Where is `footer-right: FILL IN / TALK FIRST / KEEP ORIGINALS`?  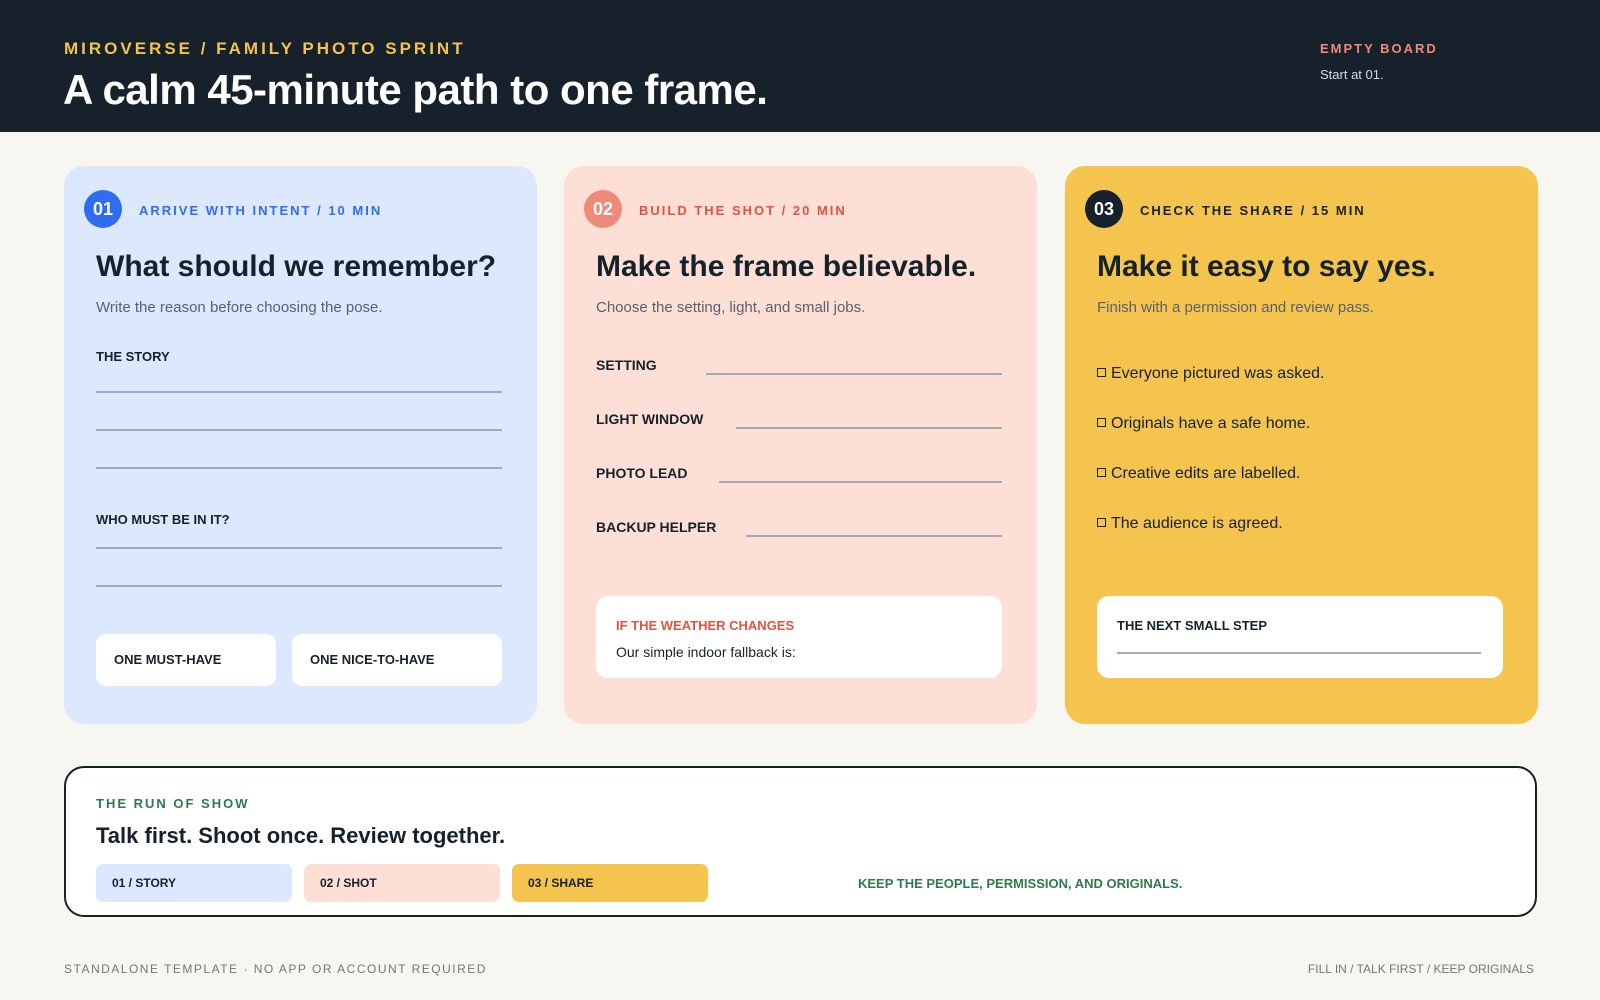
footer-right: FILL IN / TALK FIRST / KEEP ORIGINALS is located at coordinates (1420, 969).